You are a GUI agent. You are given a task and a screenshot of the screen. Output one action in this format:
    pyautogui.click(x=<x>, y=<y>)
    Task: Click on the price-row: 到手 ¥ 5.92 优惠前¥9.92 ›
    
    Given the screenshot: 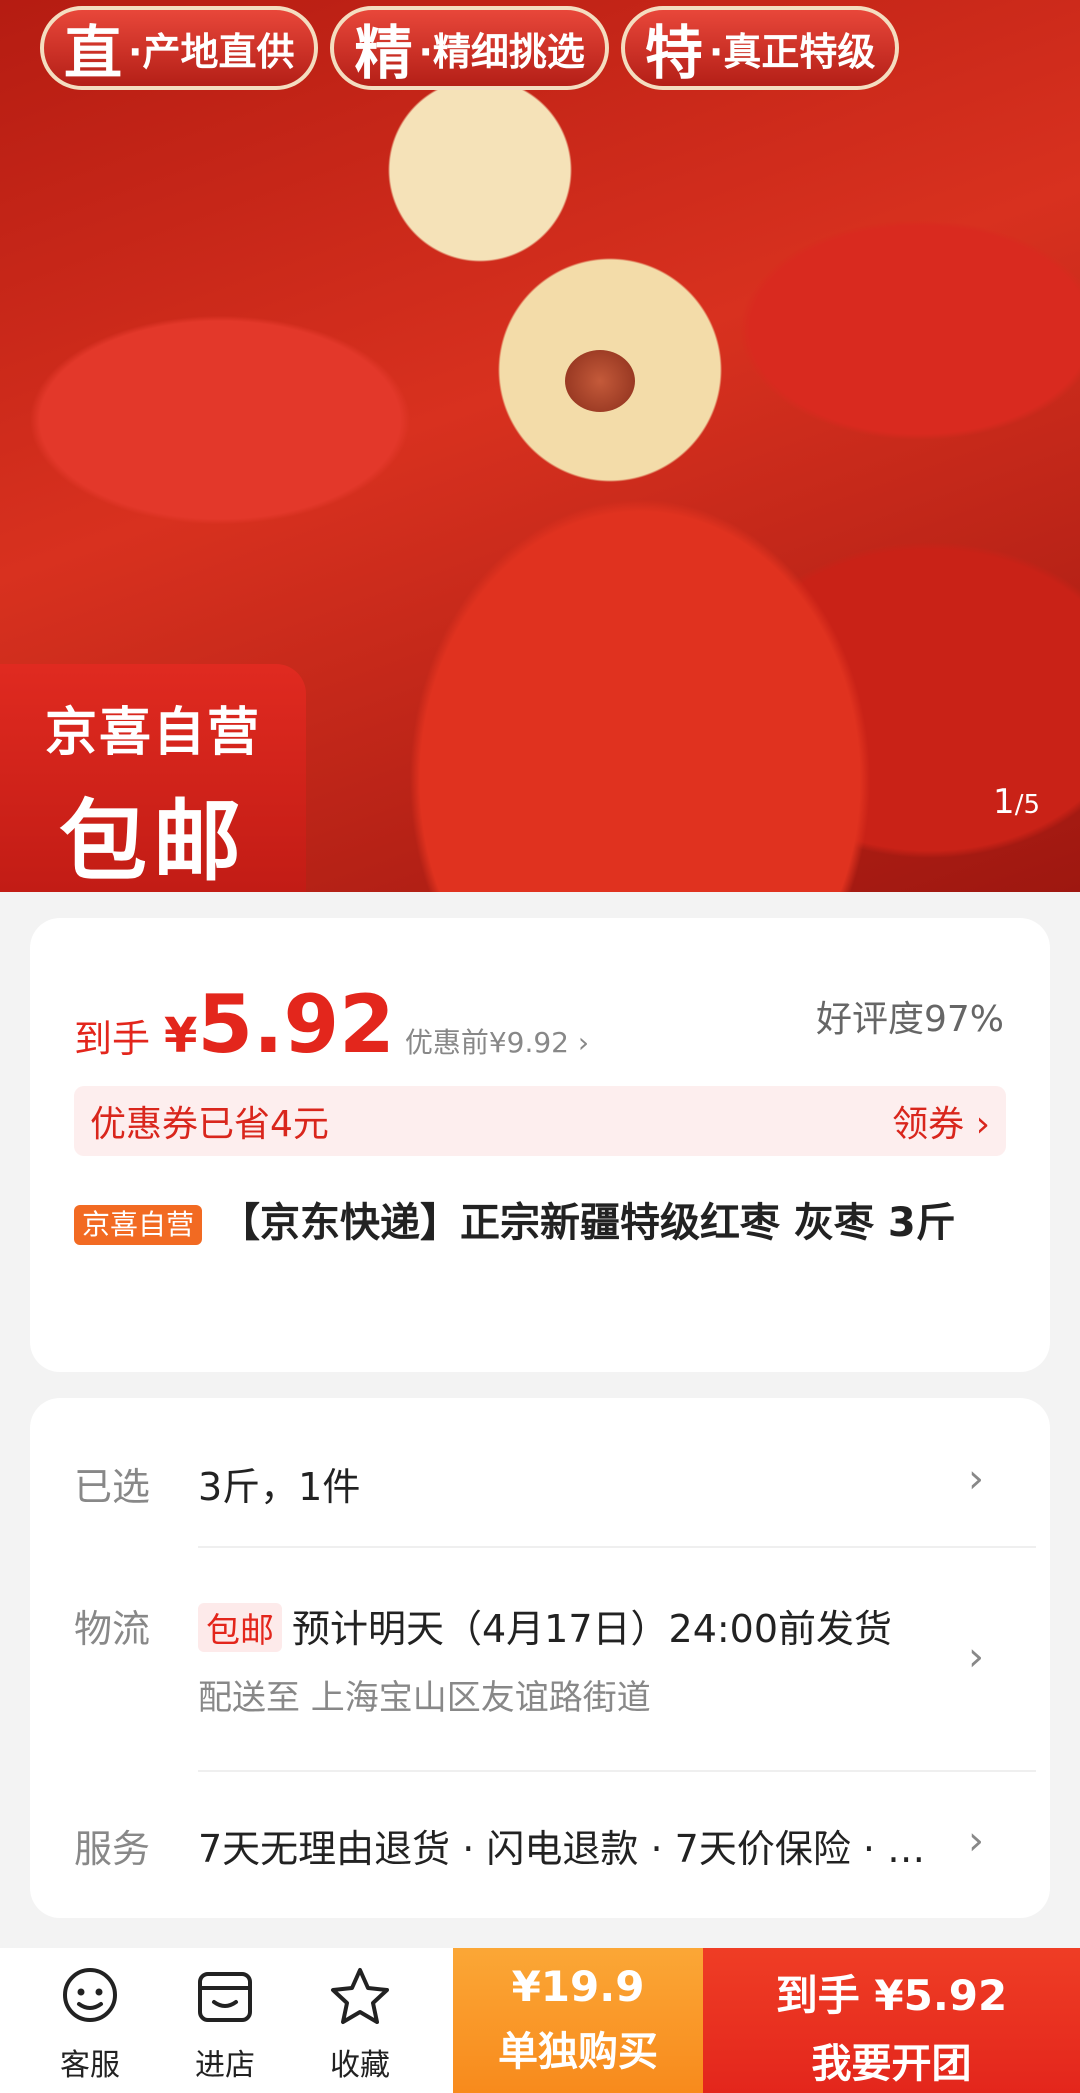 What is the action you would take?
    pyautogui.click(x=331, y=1024)
    